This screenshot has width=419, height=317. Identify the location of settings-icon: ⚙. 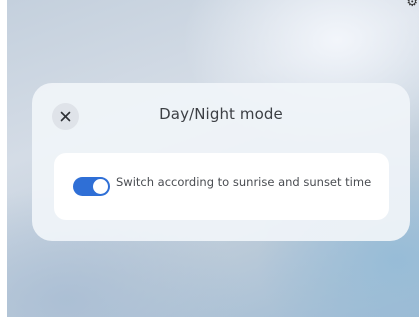
(412, 5).